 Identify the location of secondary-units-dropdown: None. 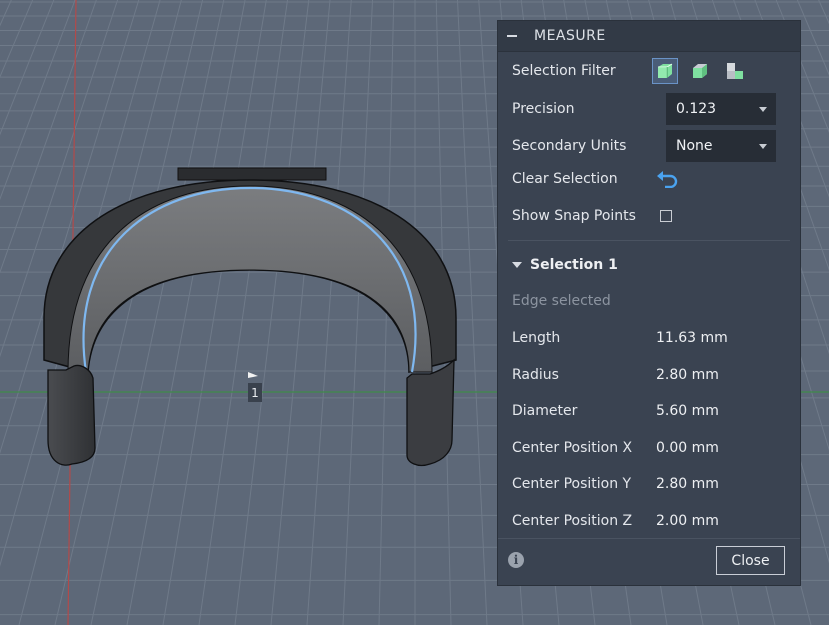
(721, 146).